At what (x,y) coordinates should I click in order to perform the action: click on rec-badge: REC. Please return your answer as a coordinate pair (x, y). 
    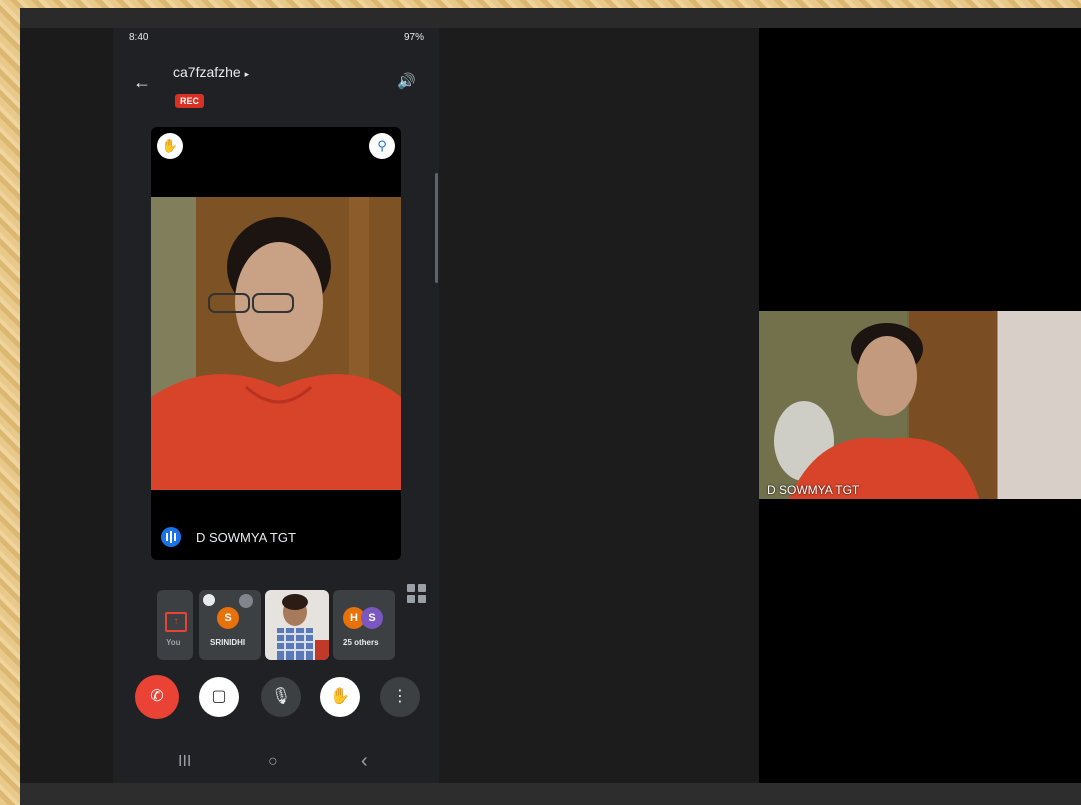
    Looking at the image, I should click on (190, 101).